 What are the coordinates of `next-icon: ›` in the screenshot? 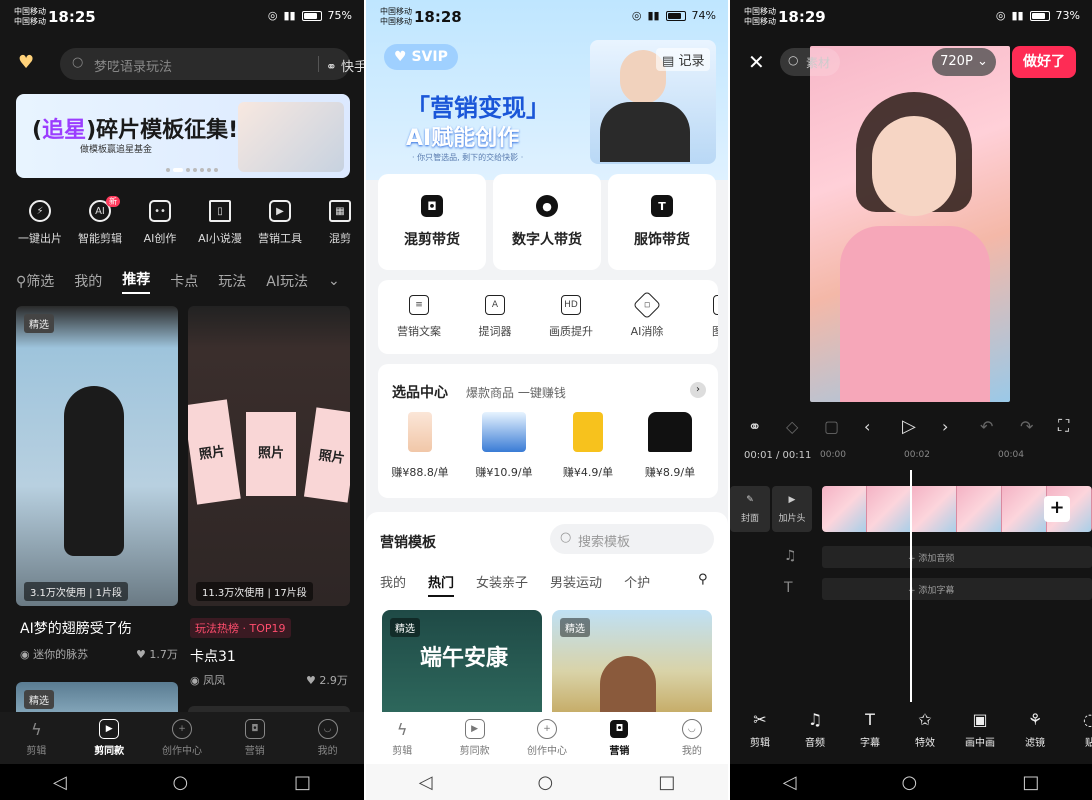 It's located at (945, 426).